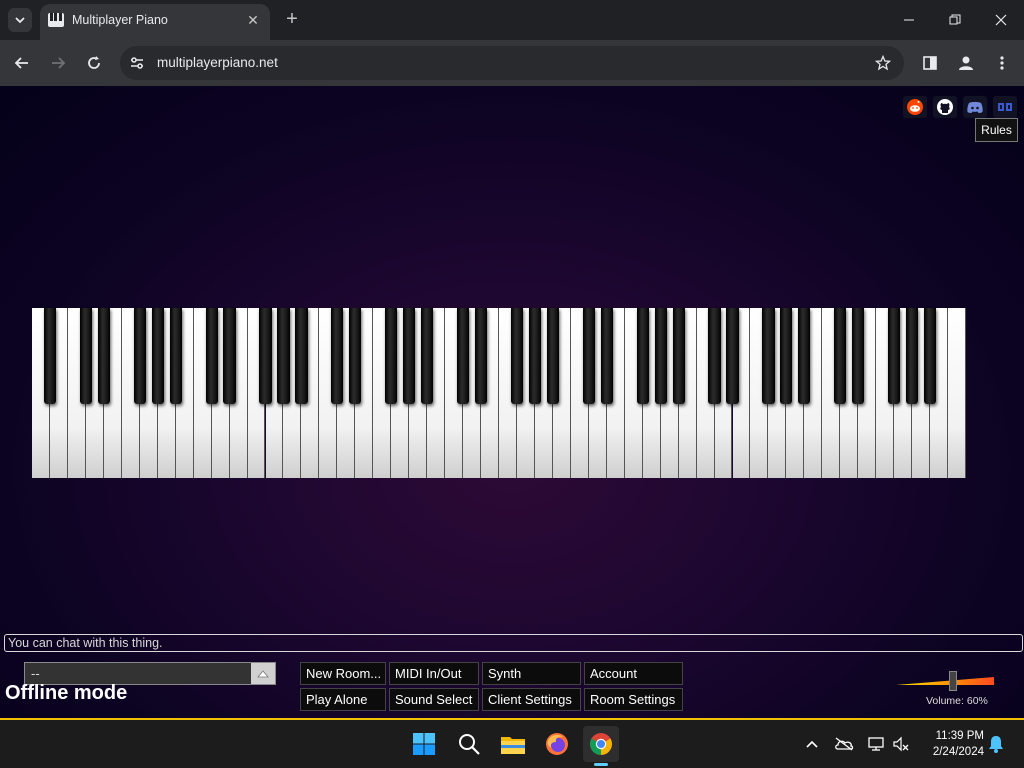 The width and height of the screenshot is (1024, 768). I want to click on volume-muted-icon, so click(901, 744).